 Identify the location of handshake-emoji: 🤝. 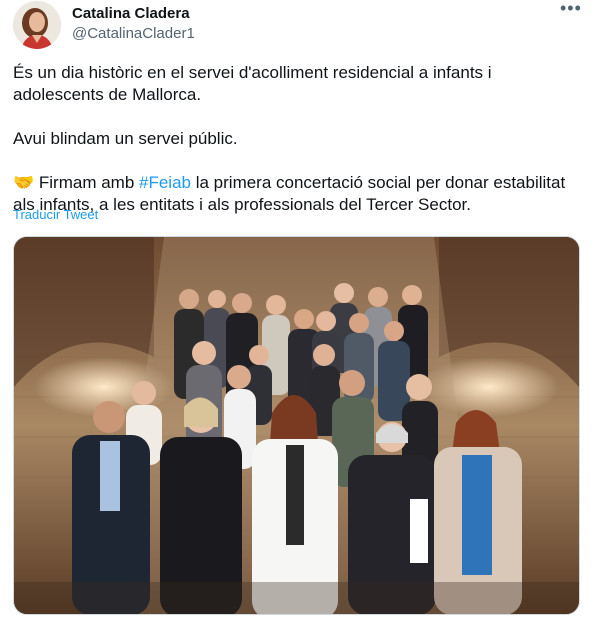
(24, 182).